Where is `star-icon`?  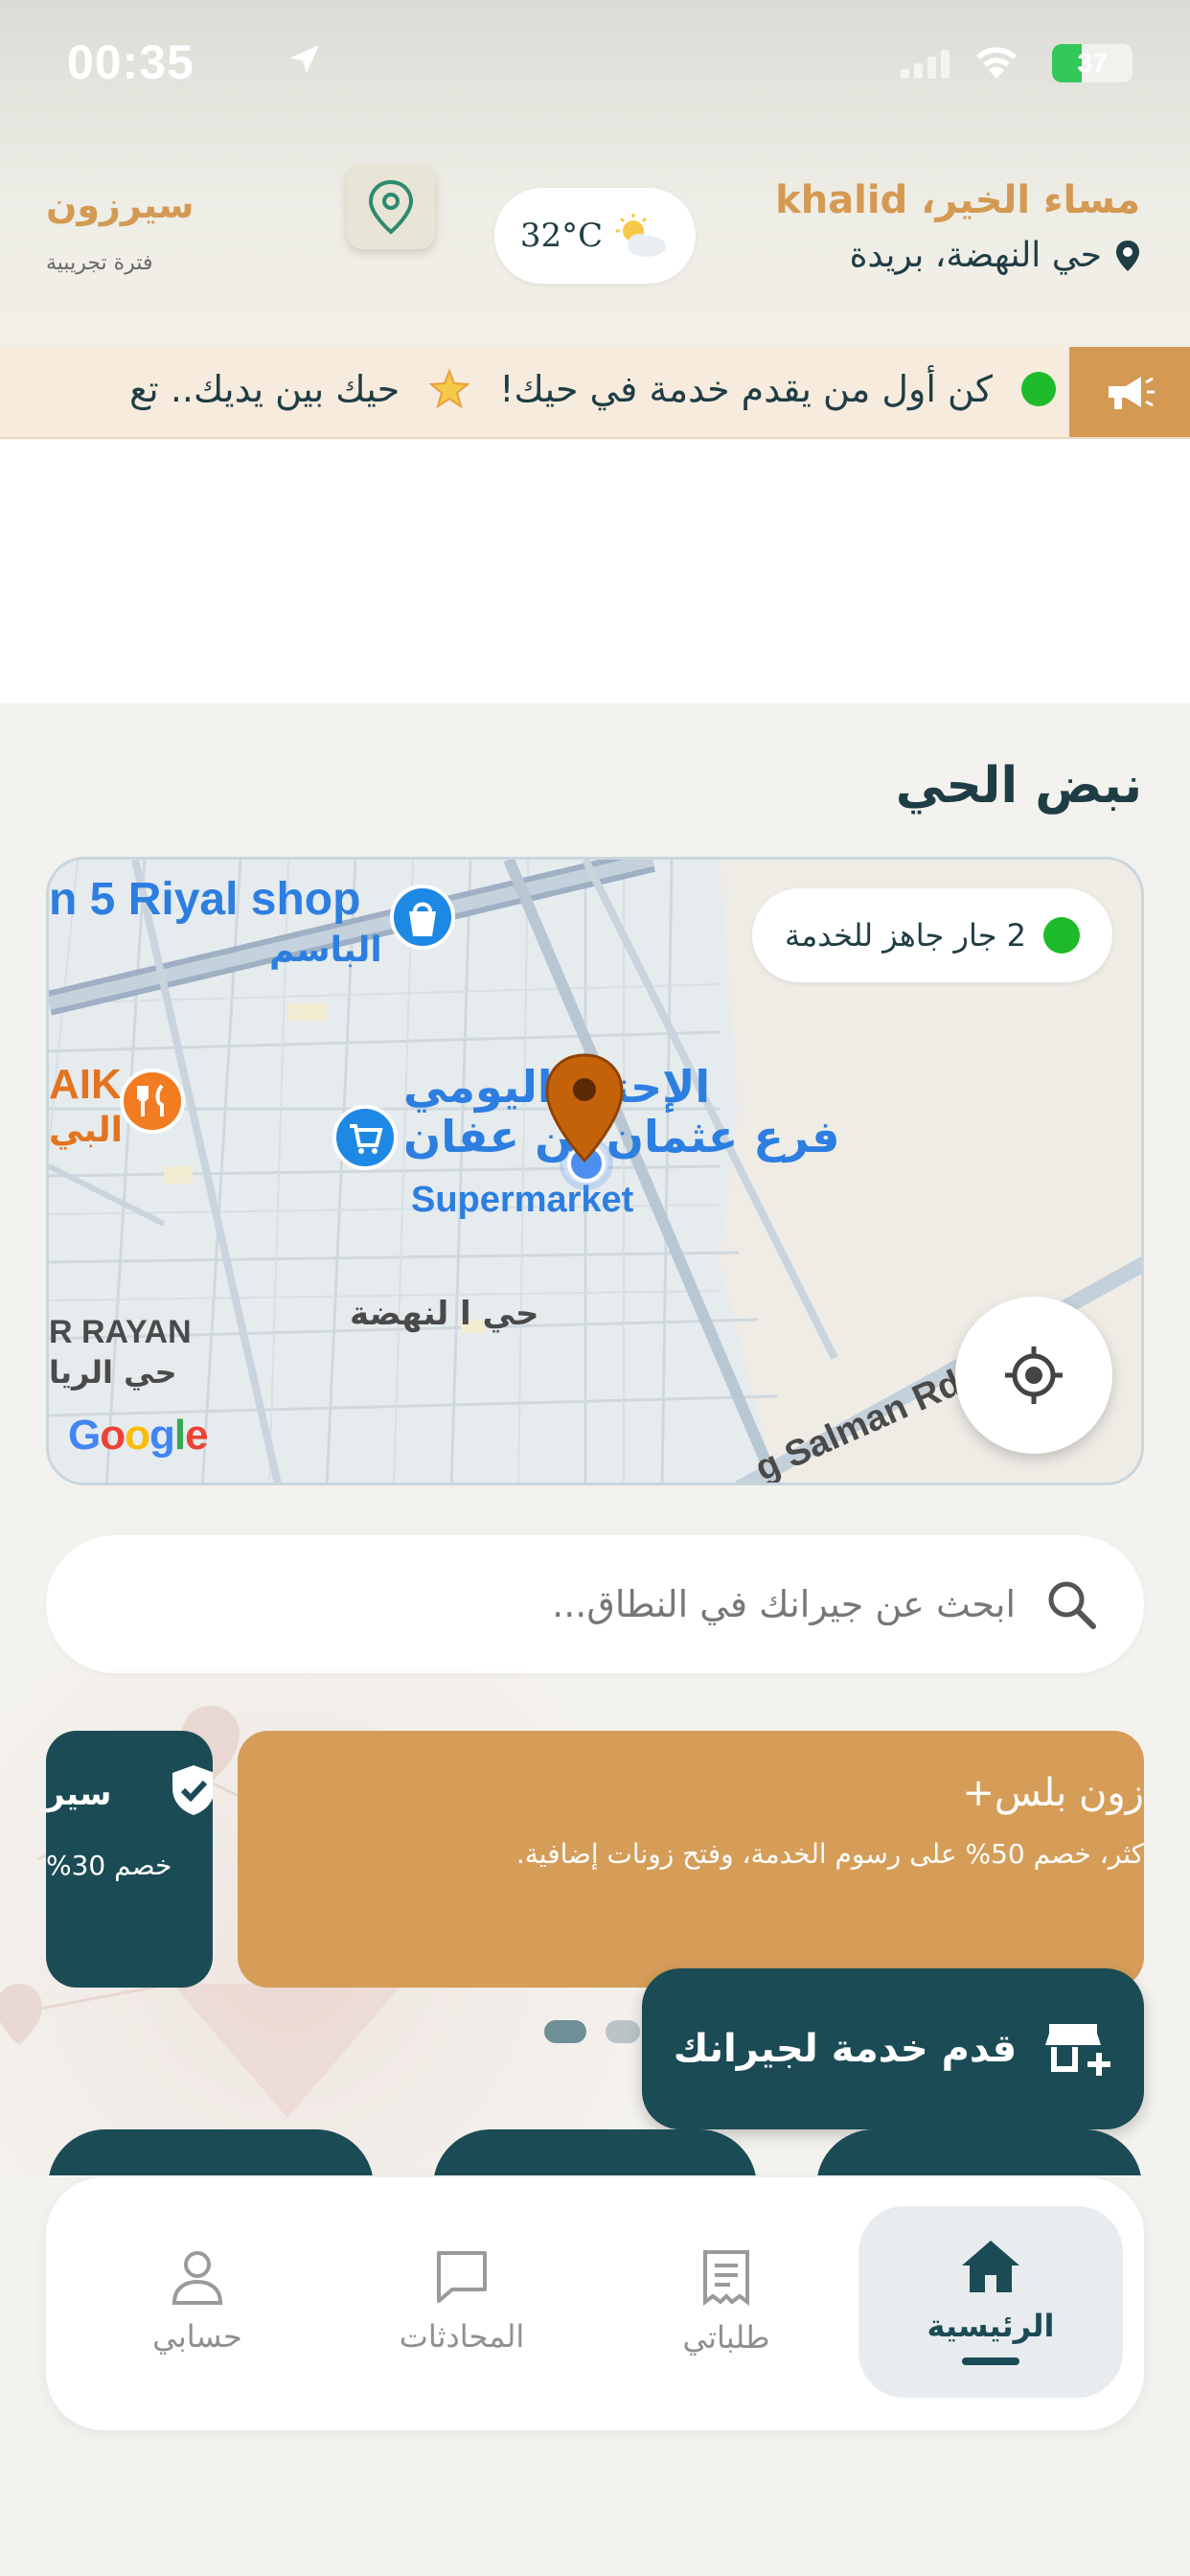
star-icon is located at coordinates (449, 388).